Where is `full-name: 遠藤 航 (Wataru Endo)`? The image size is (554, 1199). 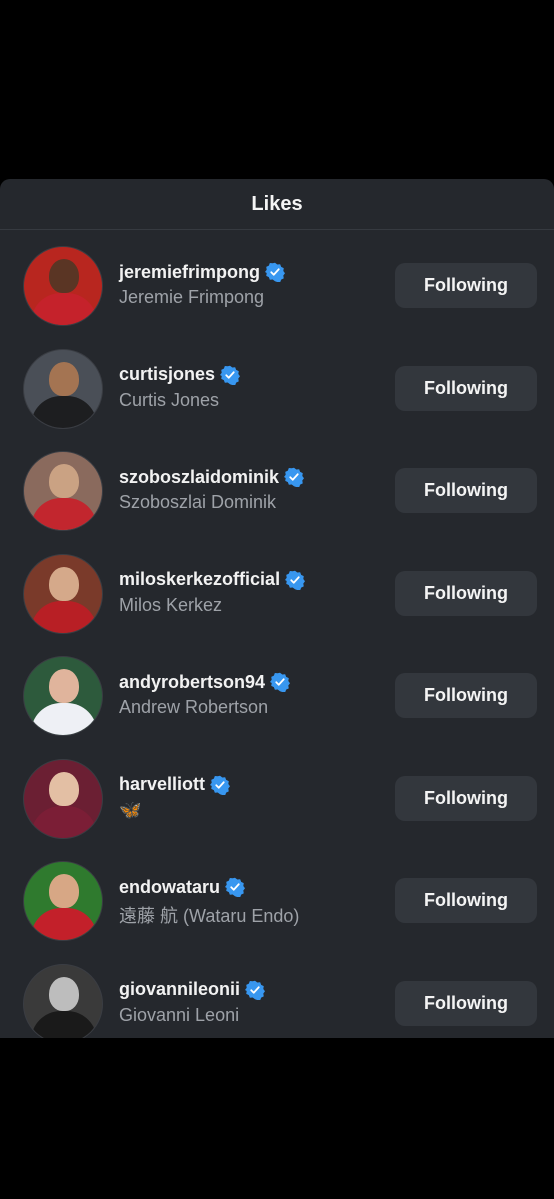 full-name: 遠藤 航 (Wataru Endo) is located at coordinates (209, 916).